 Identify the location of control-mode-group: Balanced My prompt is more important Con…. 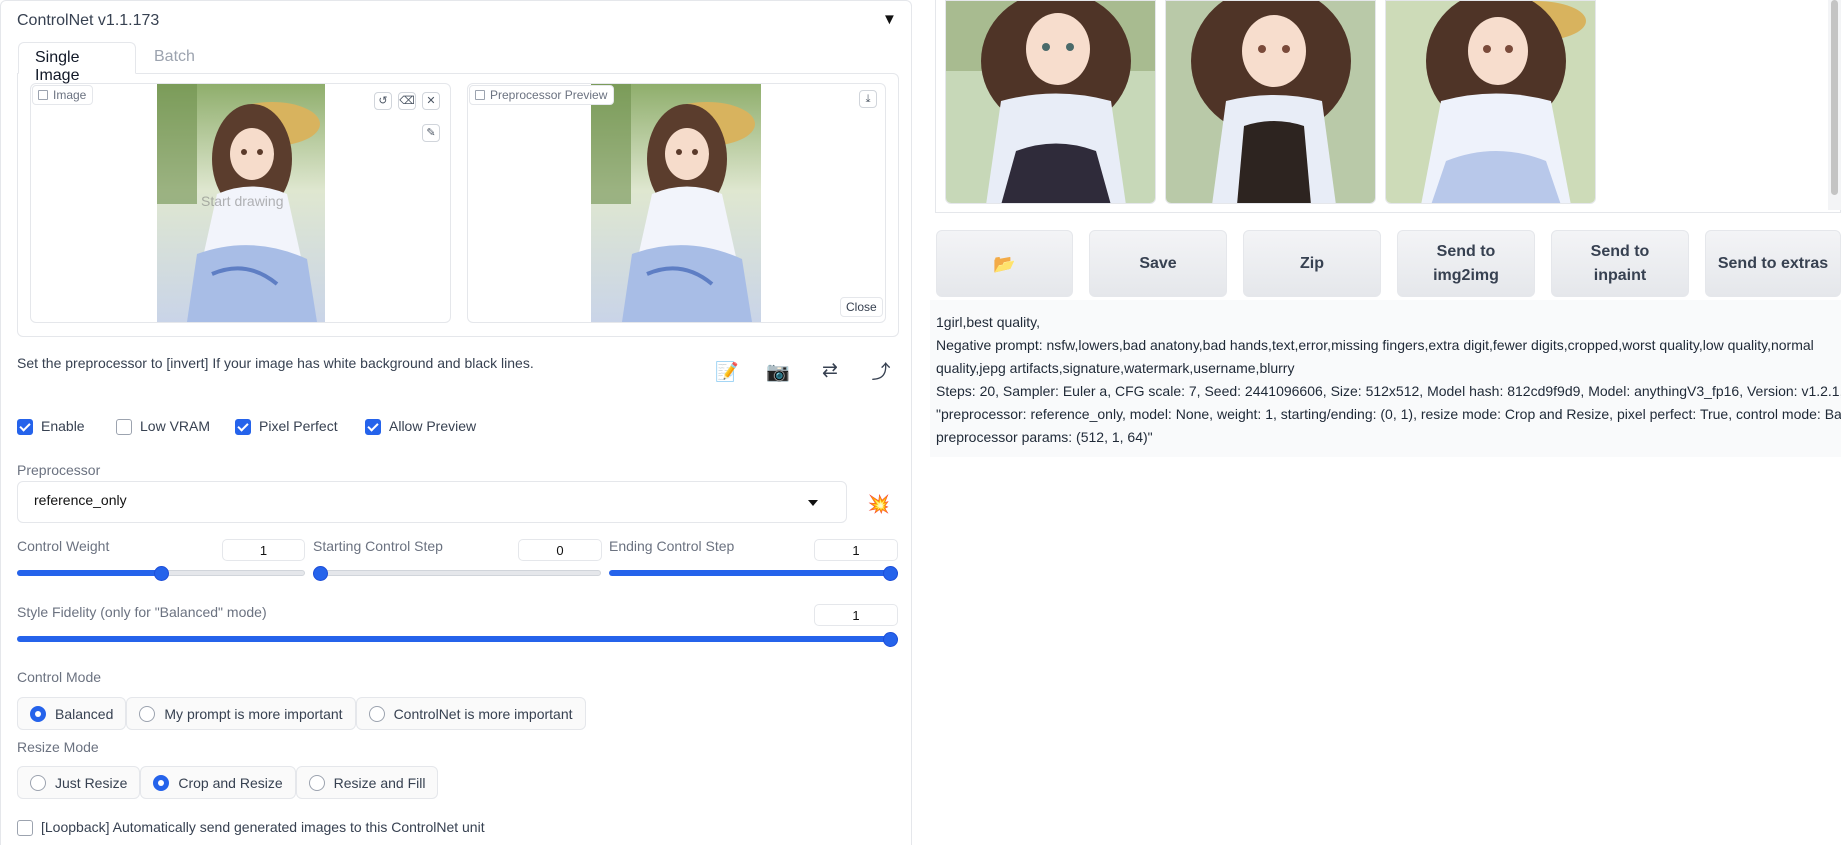
(301, 713).